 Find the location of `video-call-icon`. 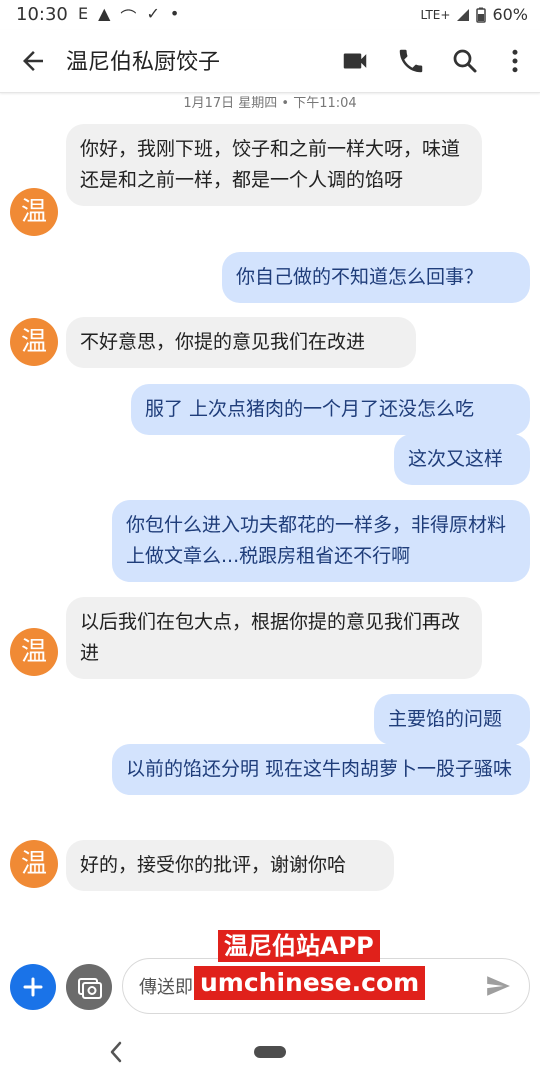

video-call-icon is located at coordinates (355, 61).